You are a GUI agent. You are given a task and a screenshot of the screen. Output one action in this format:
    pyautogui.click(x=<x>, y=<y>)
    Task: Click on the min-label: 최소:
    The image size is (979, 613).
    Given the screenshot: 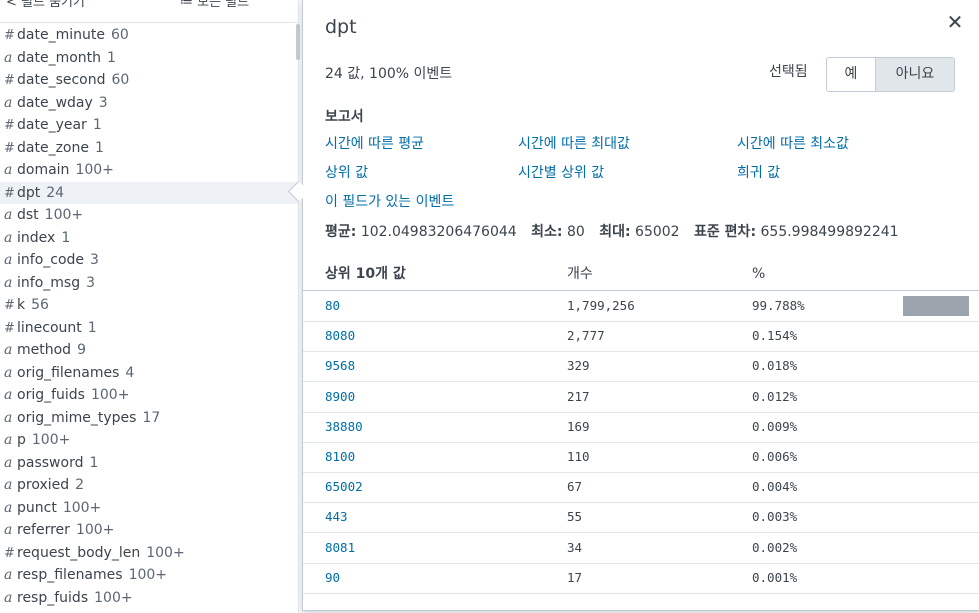 What is the action you would take?
    pyautogui.click(x=547, y=232)
    